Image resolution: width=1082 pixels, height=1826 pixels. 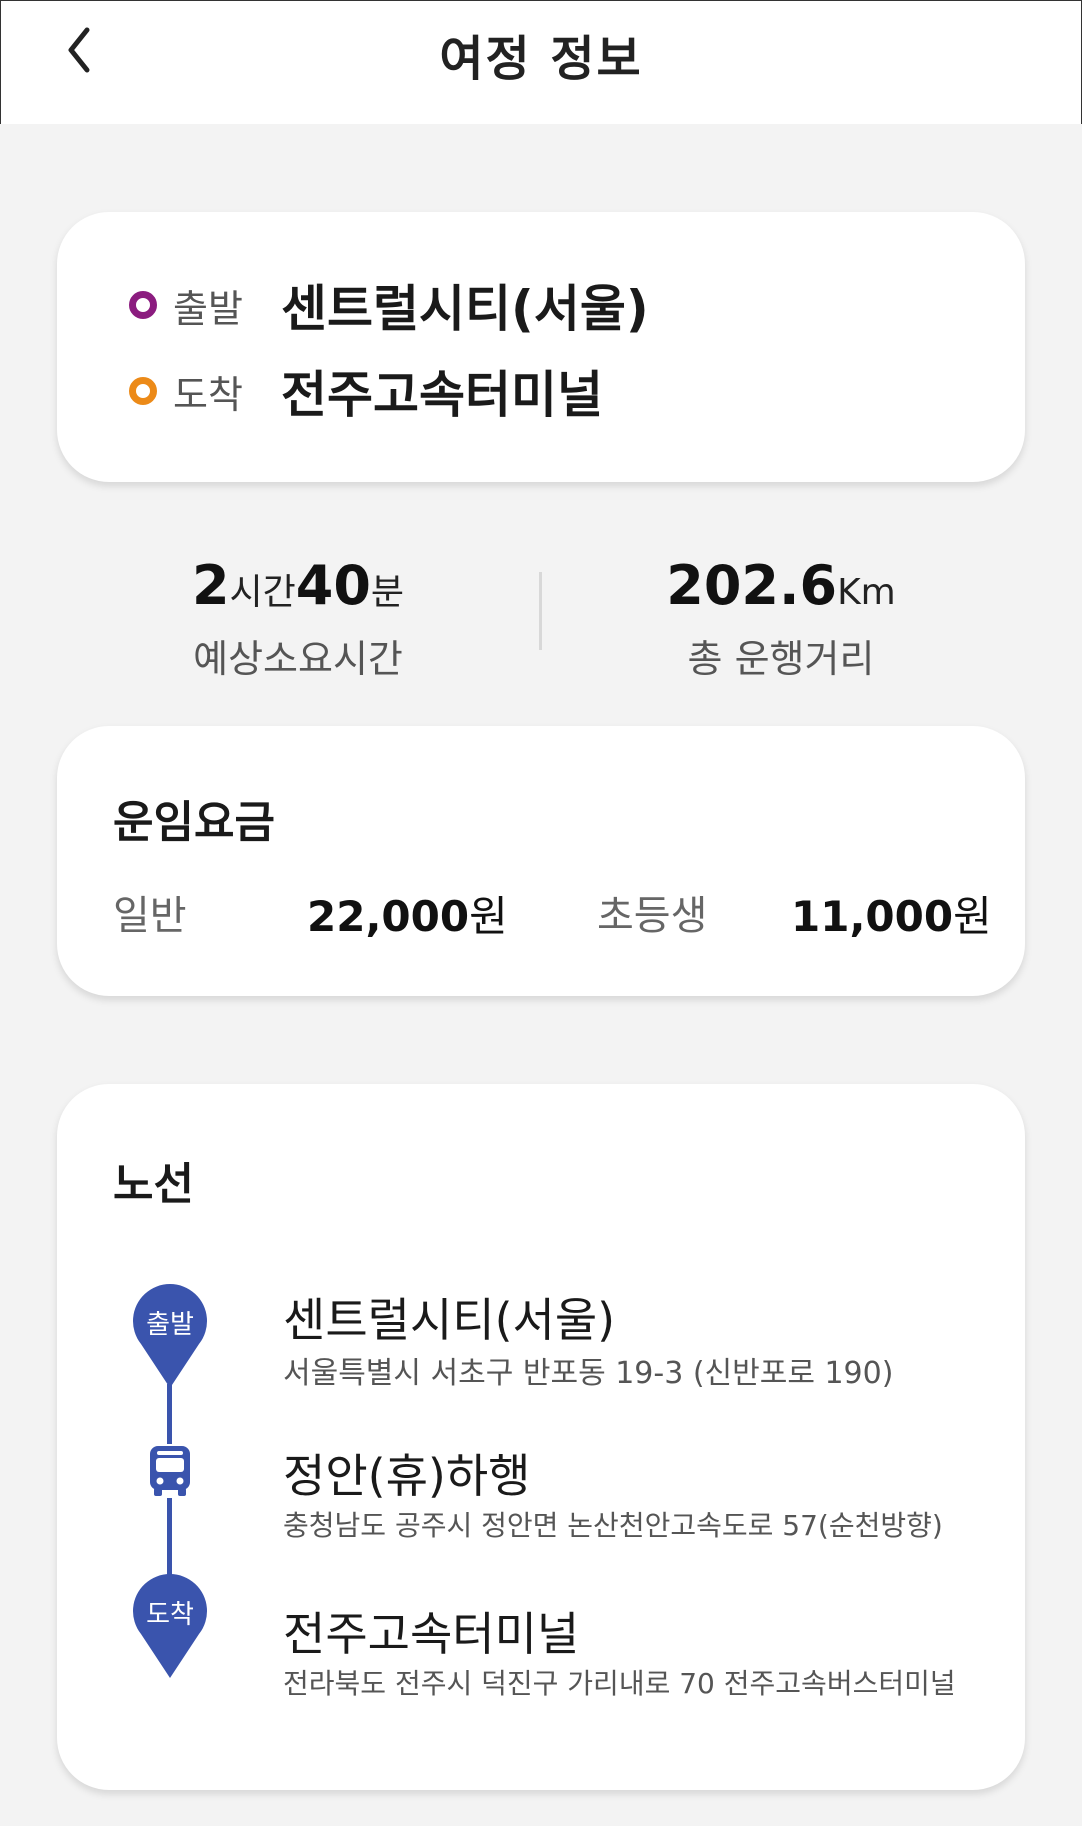 I want to click on adult-fare-amount: 22,000, so click(x=388, y=916).